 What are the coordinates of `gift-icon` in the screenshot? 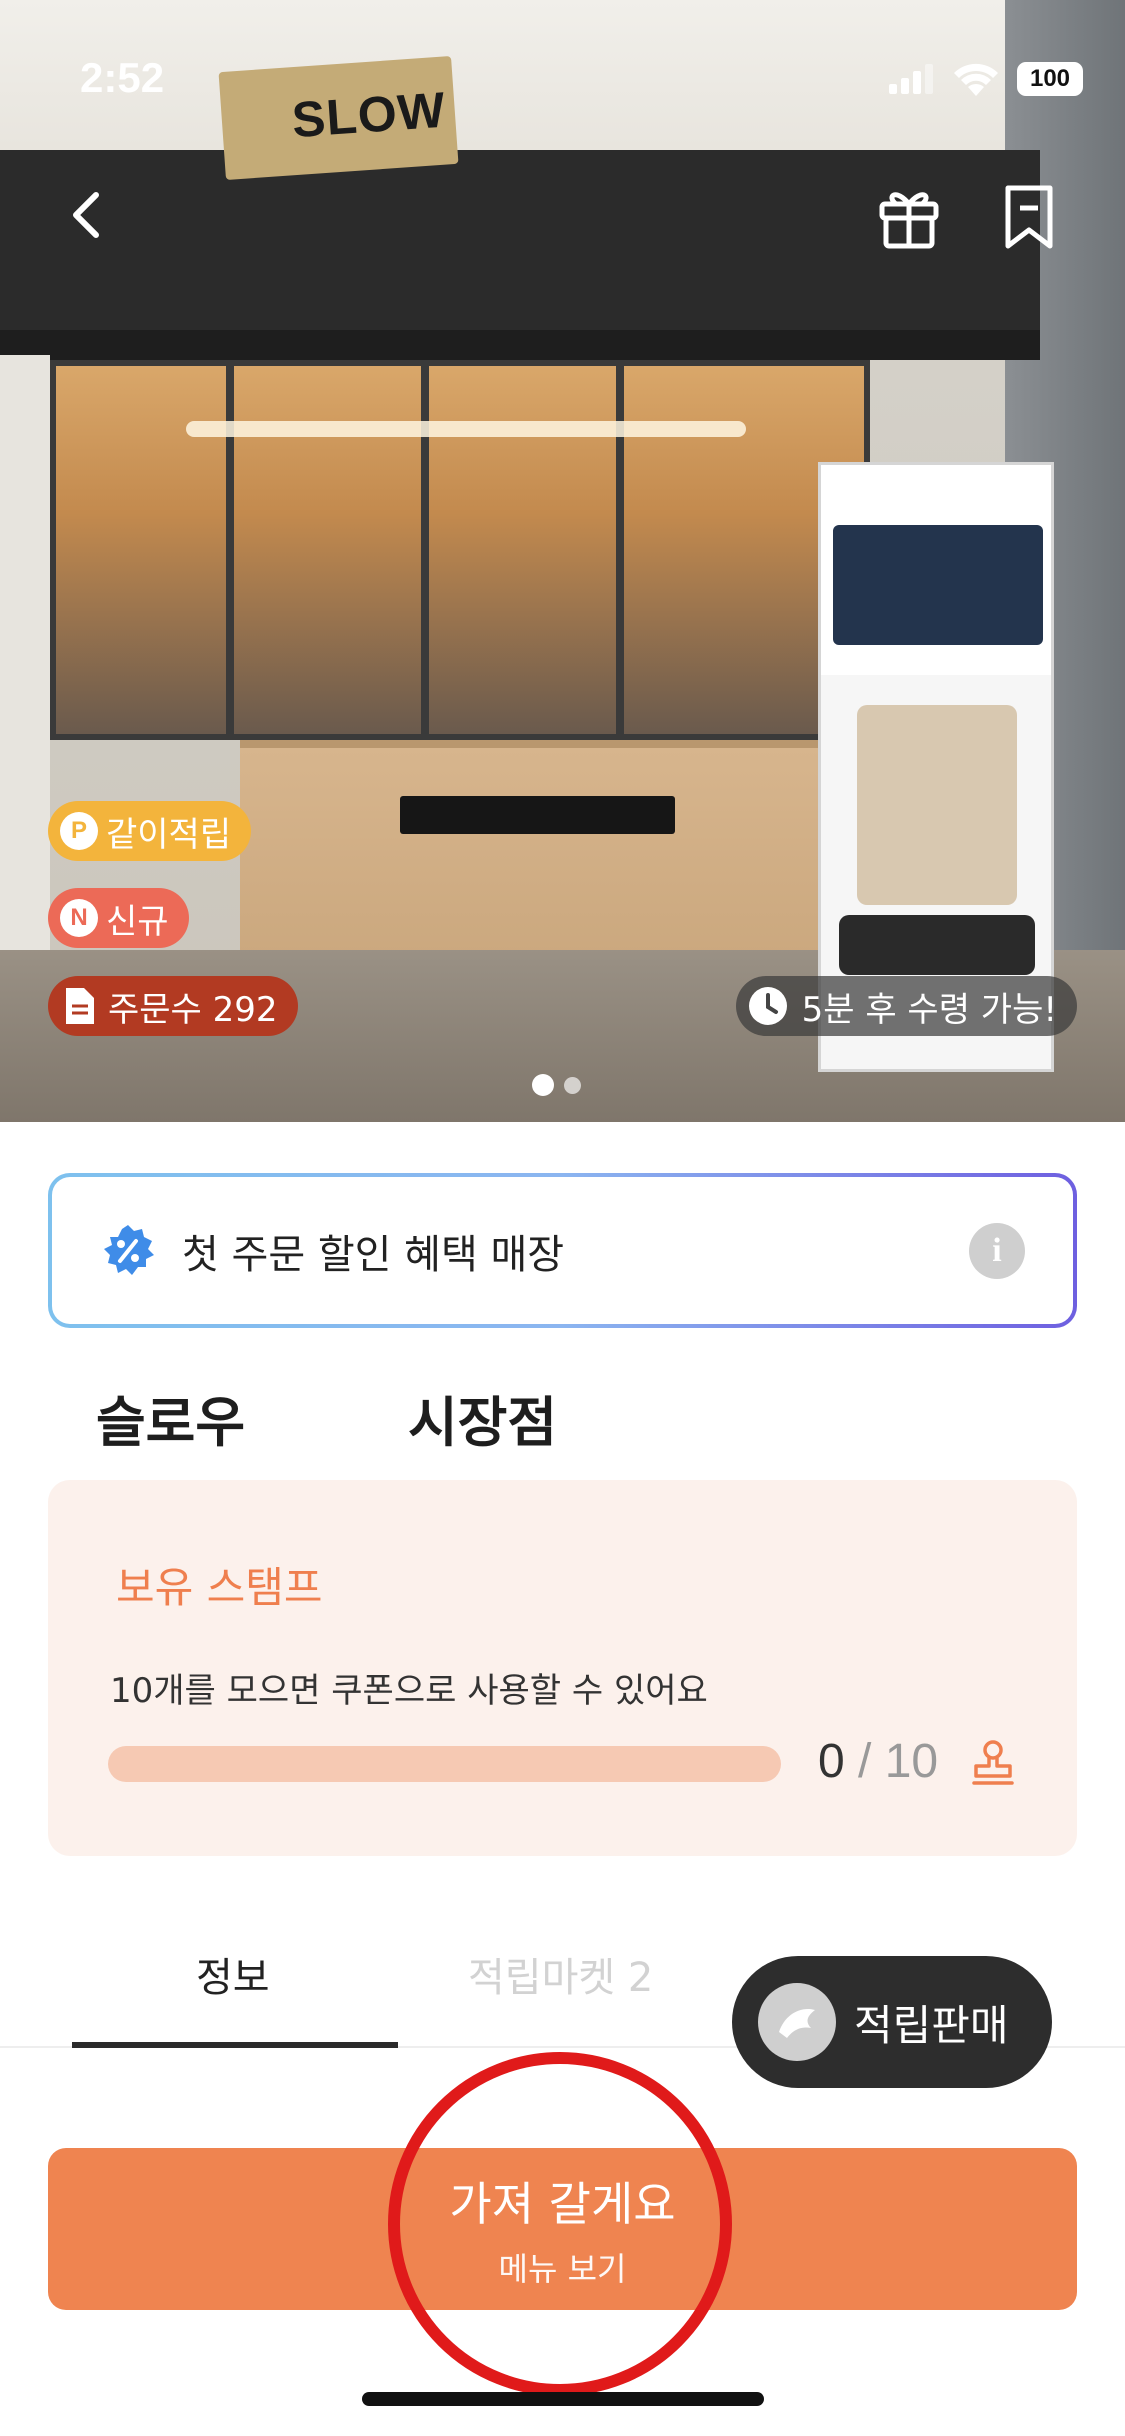 It's located at (909, 216).